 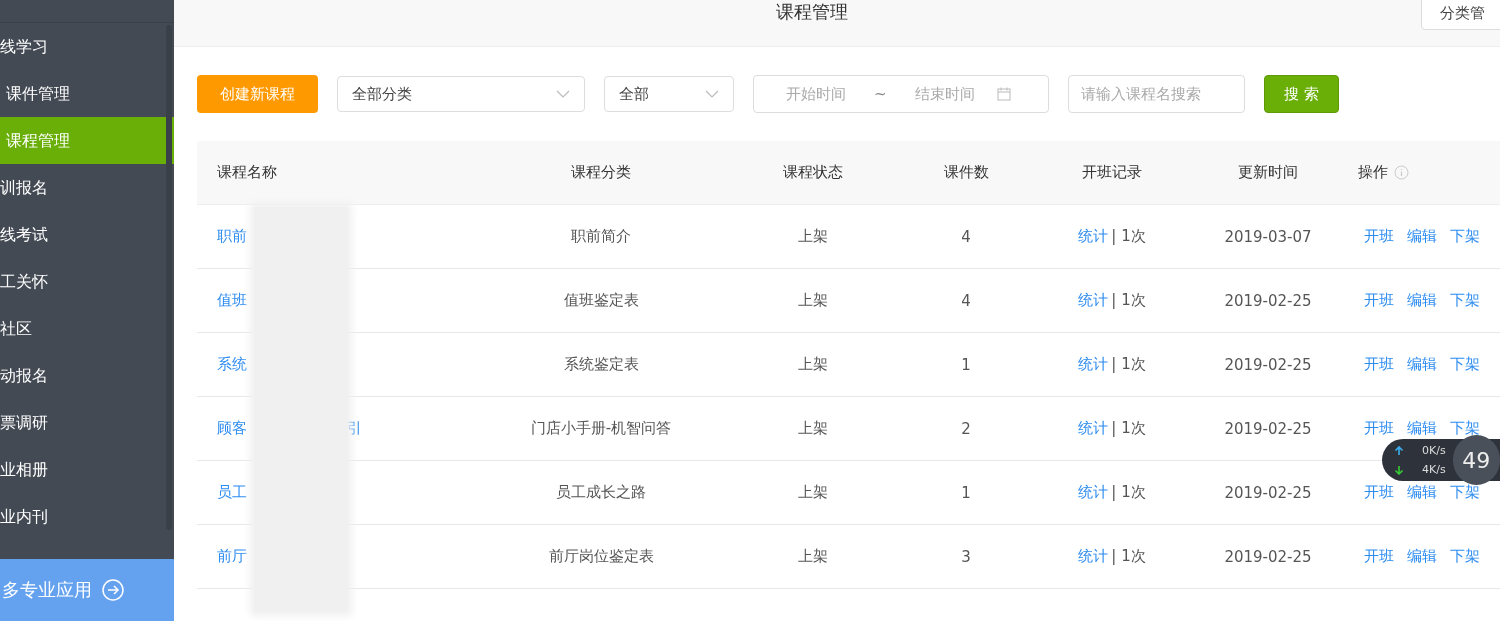 I want to click on sidebar-item: 工关怀, so click(x=87, y=281).